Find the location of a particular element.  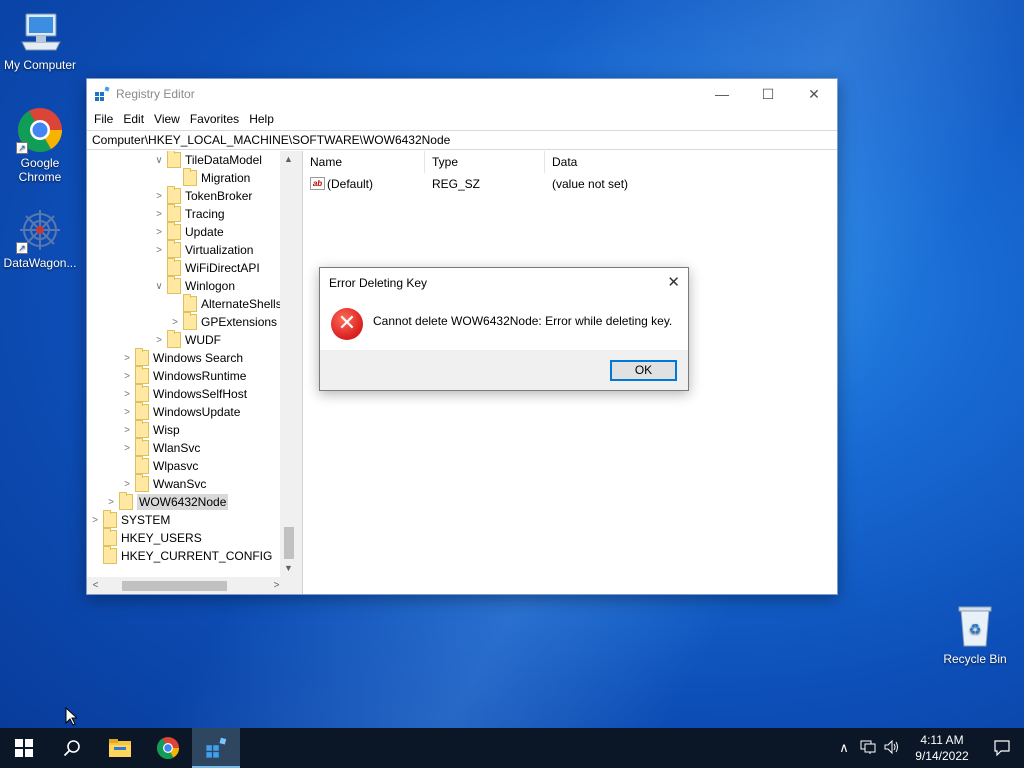

search-button is located at coordinates (72, 748).